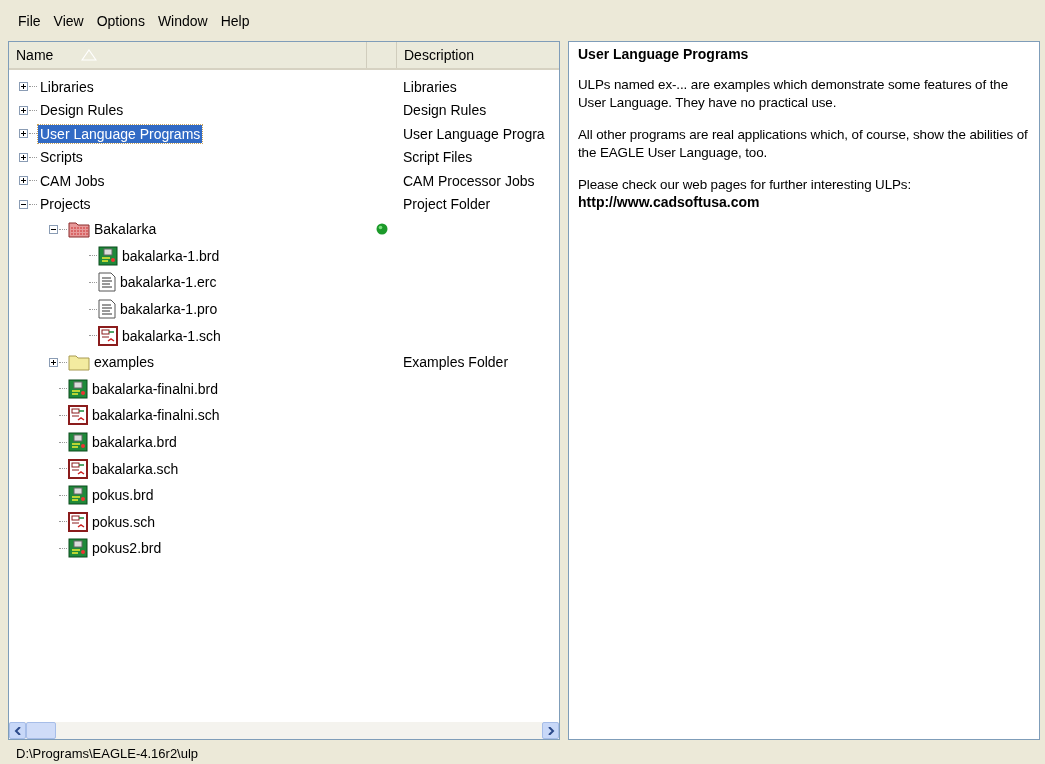 The height and width of the screenshot is (764, 1045). What do you see at coordinates (61, 157) in the screenshot?
I see `tree-item: Scripts` at bounding box center [61, 157].